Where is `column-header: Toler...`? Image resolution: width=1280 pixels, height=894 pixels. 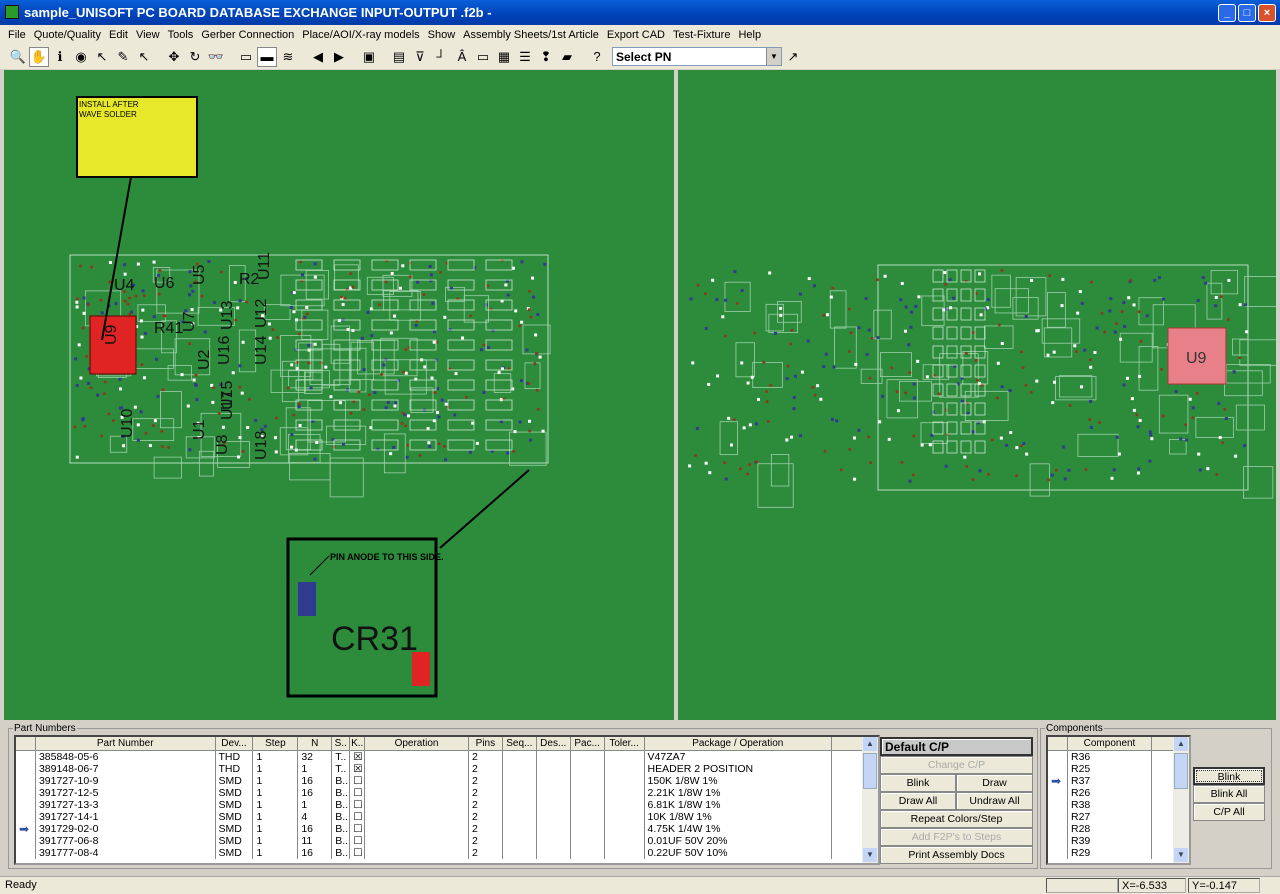 column-header: Toler... is located at coordinates (625, 743).